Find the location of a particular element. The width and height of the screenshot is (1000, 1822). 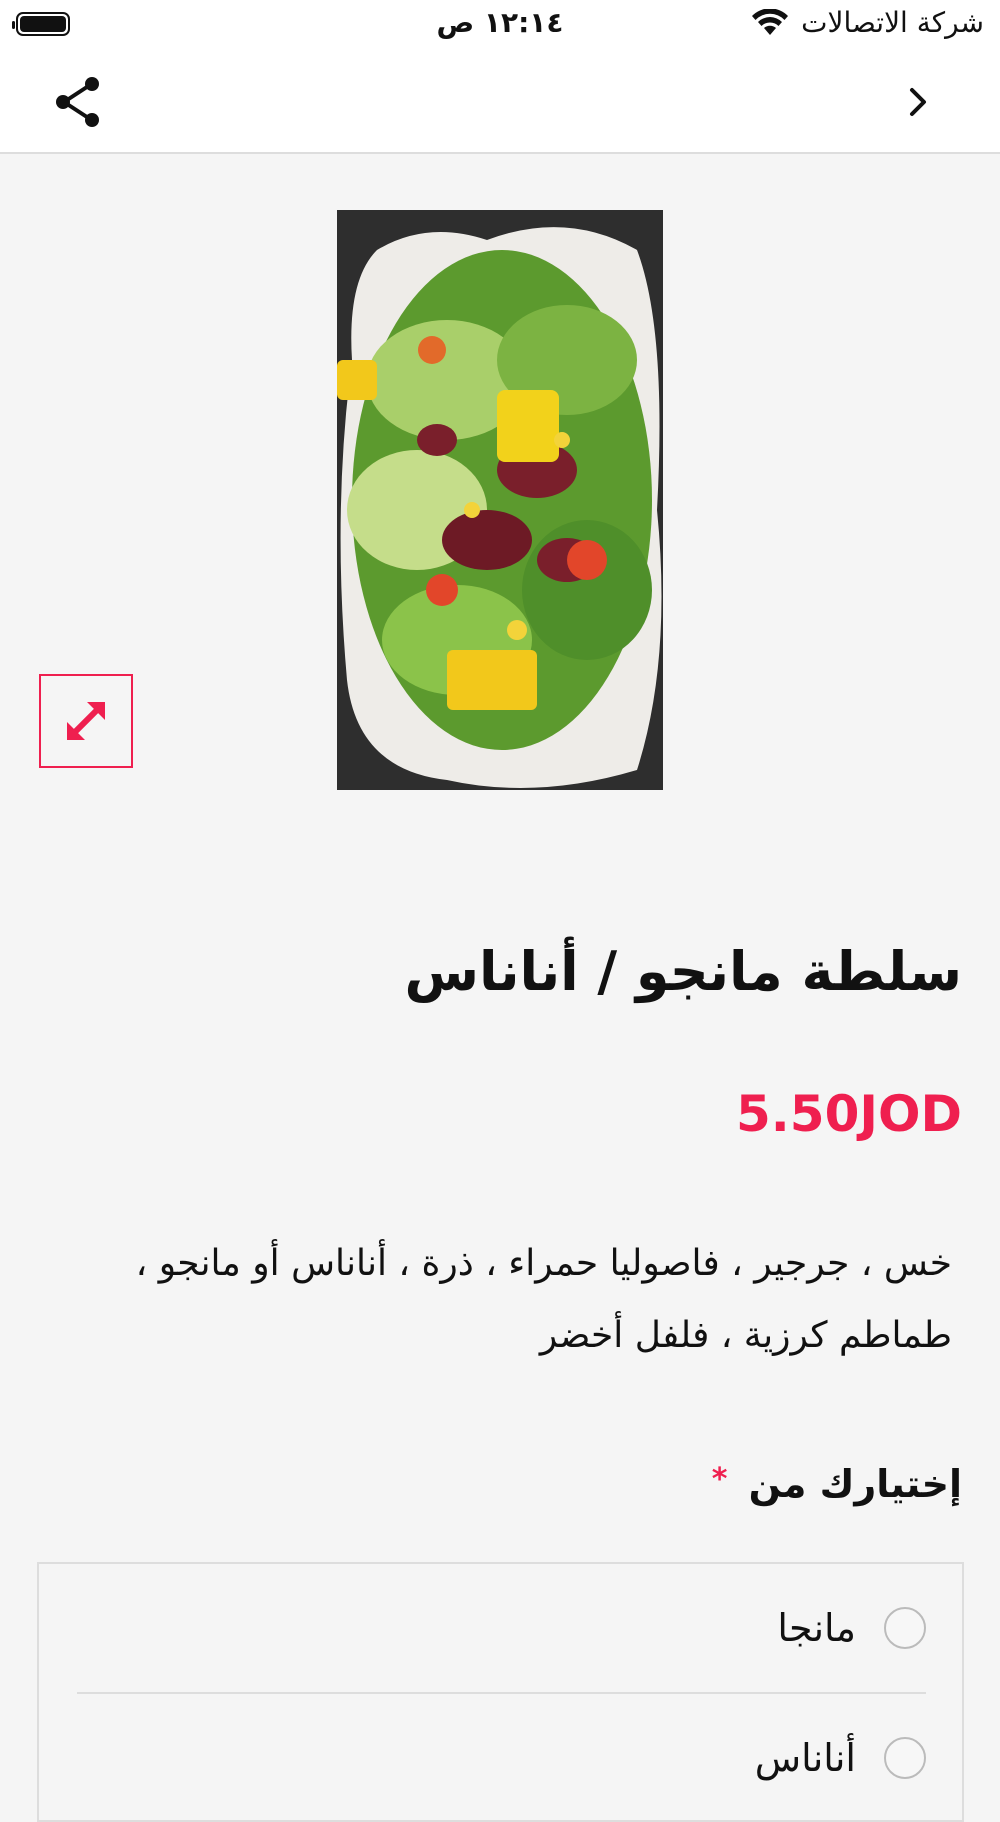

top-navigation-bar is located at coordinates (500, 102).